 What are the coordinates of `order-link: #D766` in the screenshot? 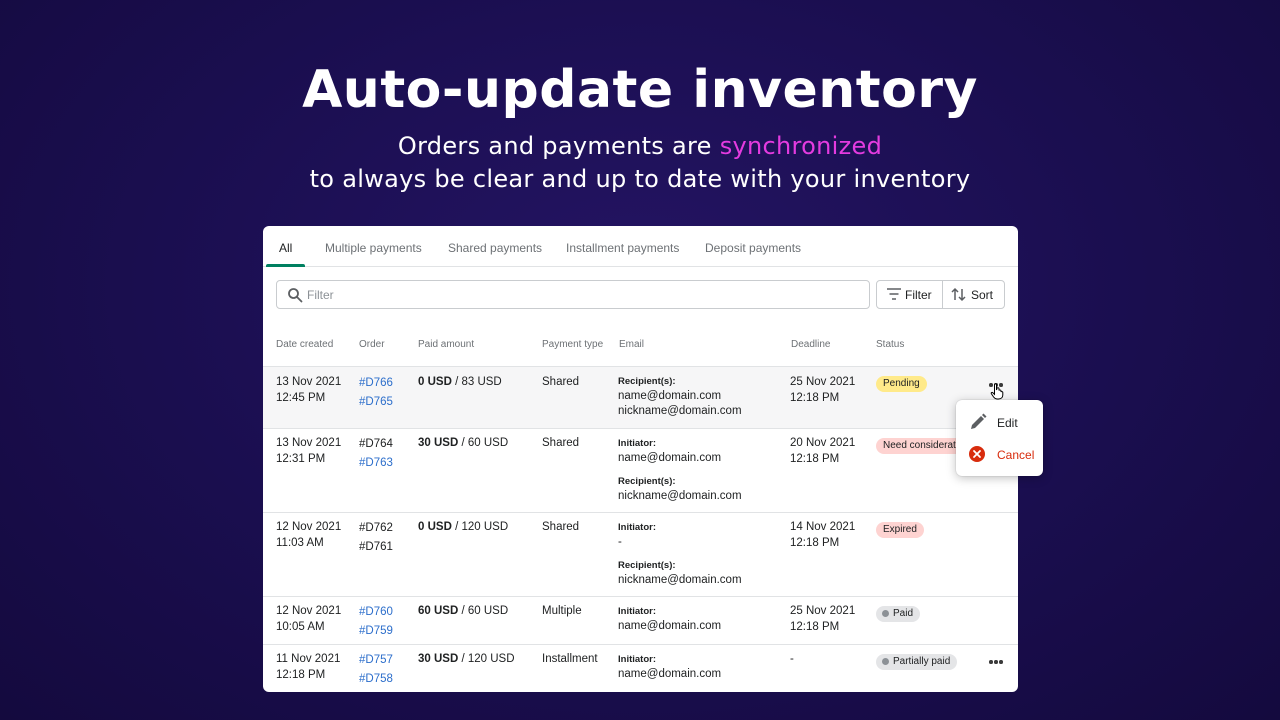 It's located at (376, 383).